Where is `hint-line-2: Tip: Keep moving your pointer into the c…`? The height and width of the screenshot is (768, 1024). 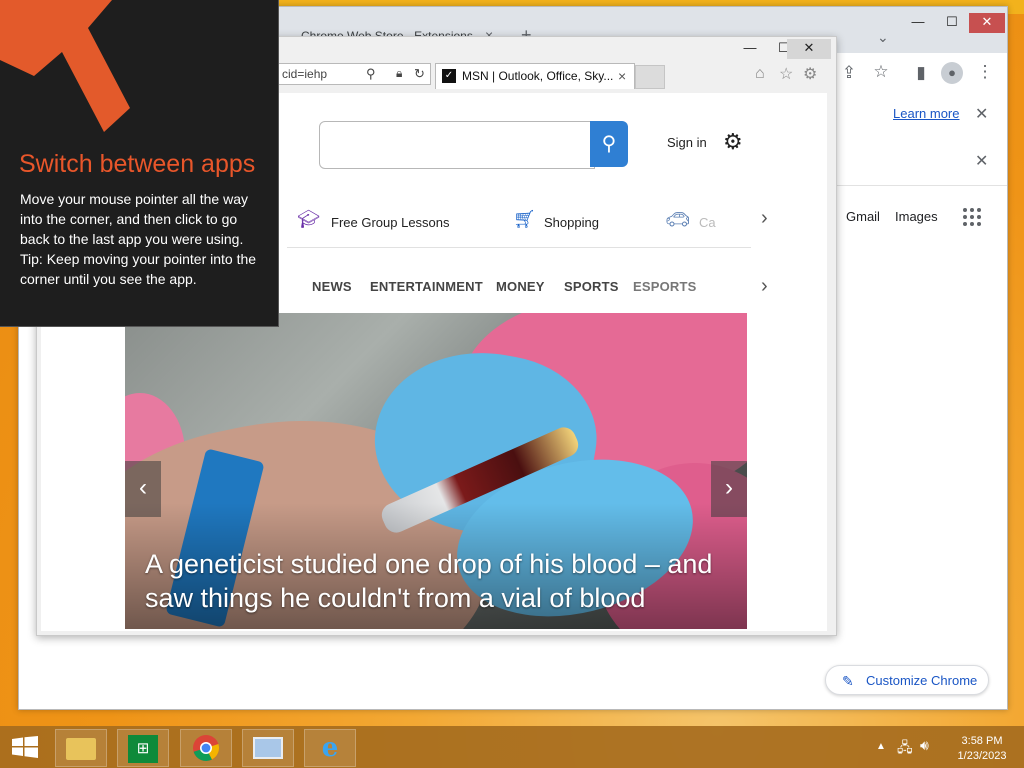 hint-line-2: Tip: Keep moving your pointer into the c… is located at coordinates (138, 269).